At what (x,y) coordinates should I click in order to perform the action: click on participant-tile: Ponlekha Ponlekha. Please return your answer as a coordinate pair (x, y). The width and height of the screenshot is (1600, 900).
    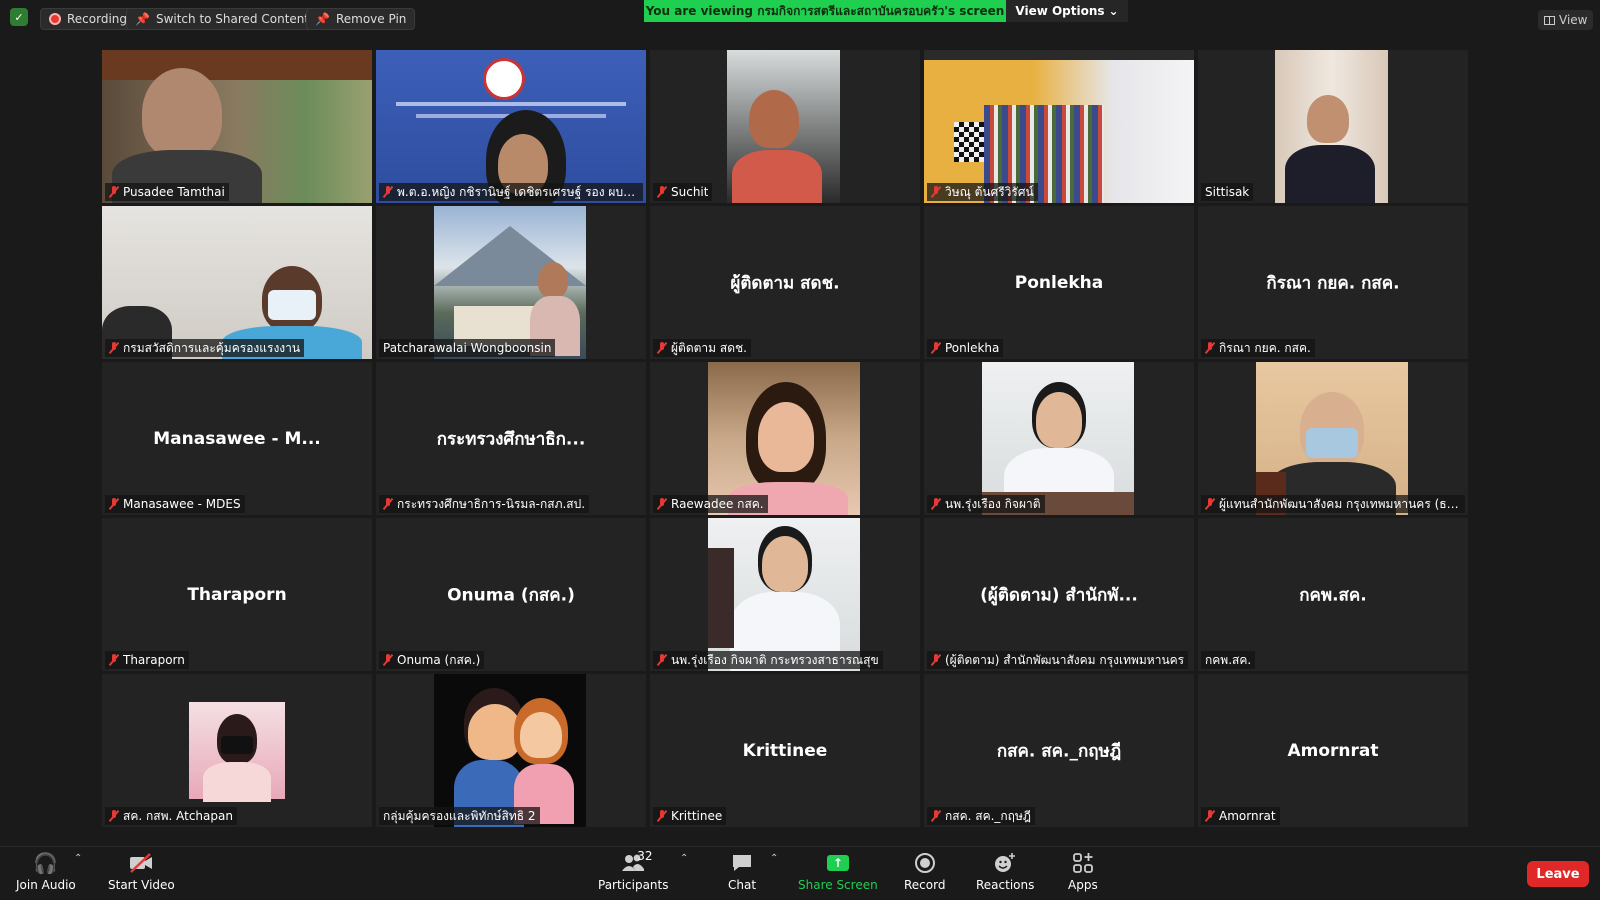
    Looking at the image, I should click on (1059, 282).